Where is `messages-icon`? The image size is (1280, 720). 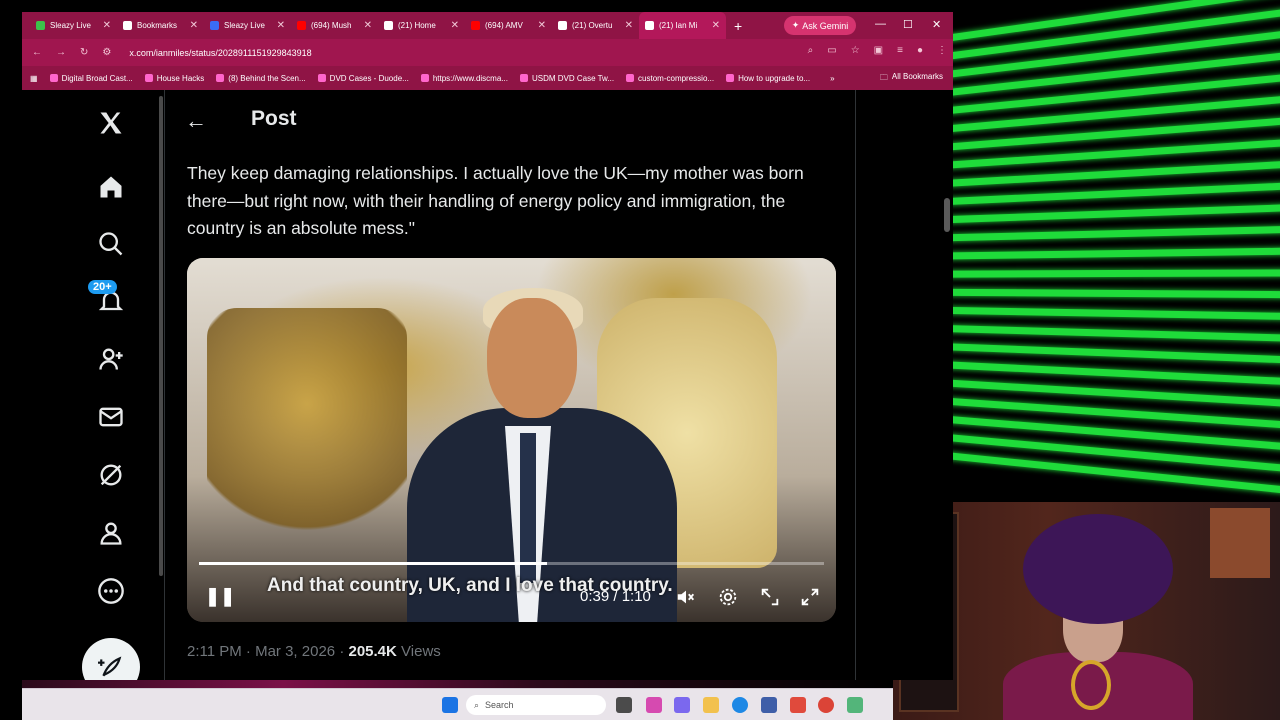
messages-icon is located at coordinates (111, 417).